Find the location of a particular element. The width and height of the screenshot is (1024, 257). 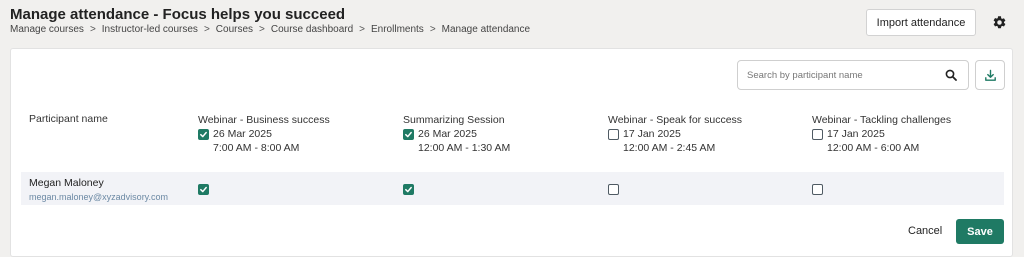

breadcrumb-current: Manage attendance is located at coordinates (486, 29).